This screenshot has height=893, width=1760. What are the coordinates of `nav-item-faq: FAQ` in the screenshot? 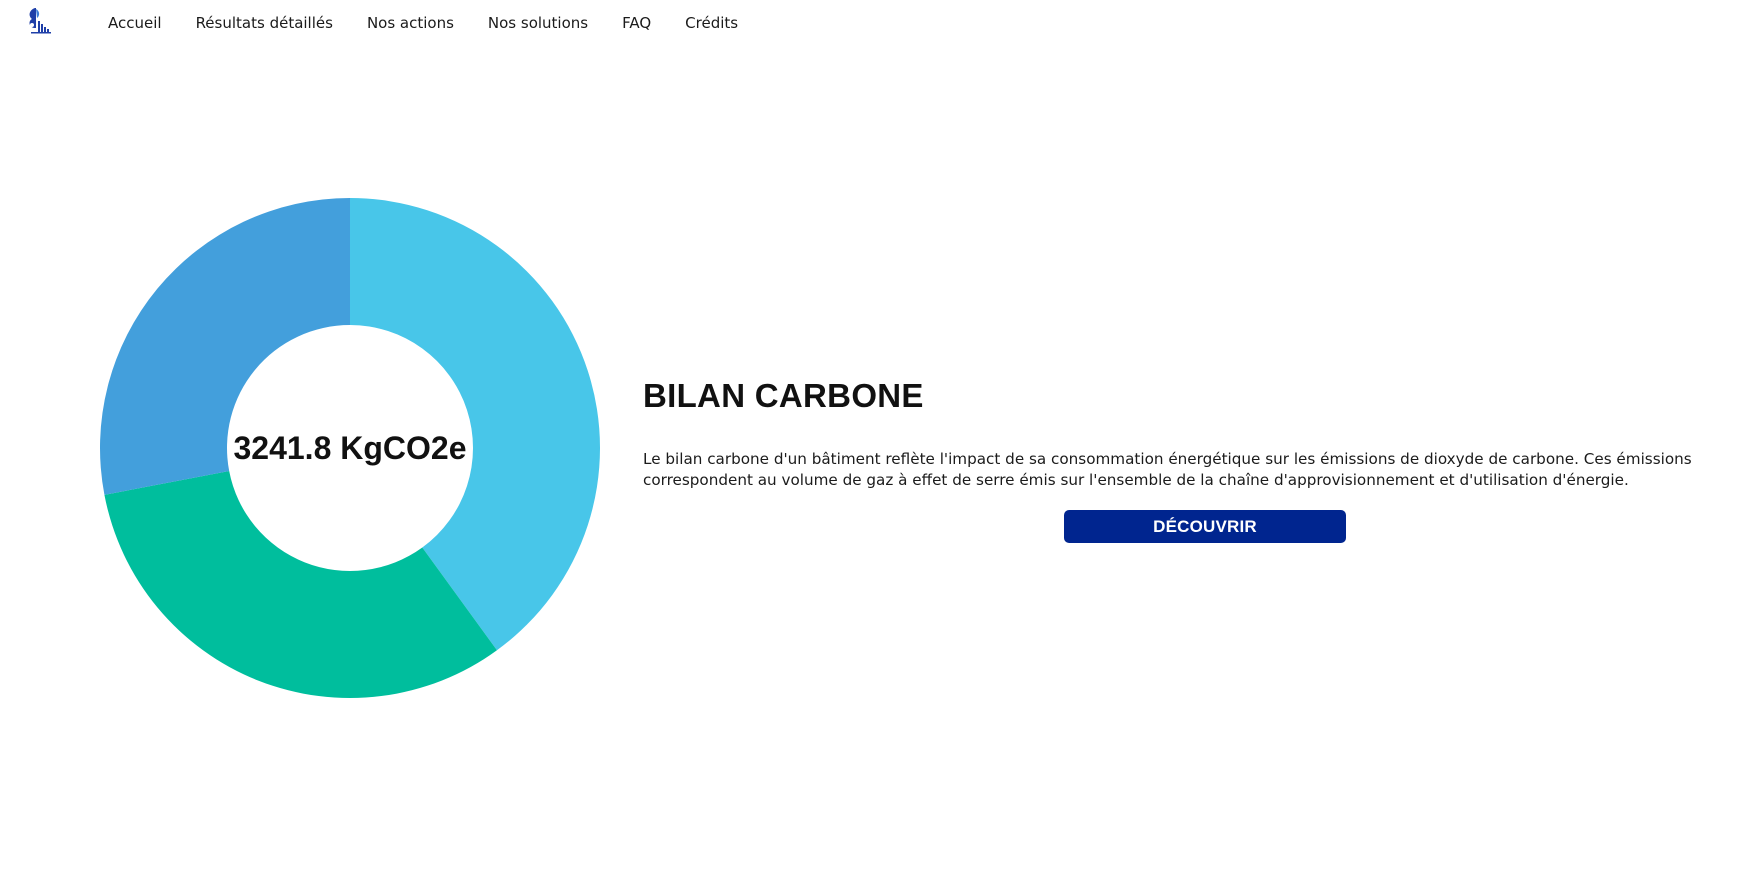 It's located at (636, 23).